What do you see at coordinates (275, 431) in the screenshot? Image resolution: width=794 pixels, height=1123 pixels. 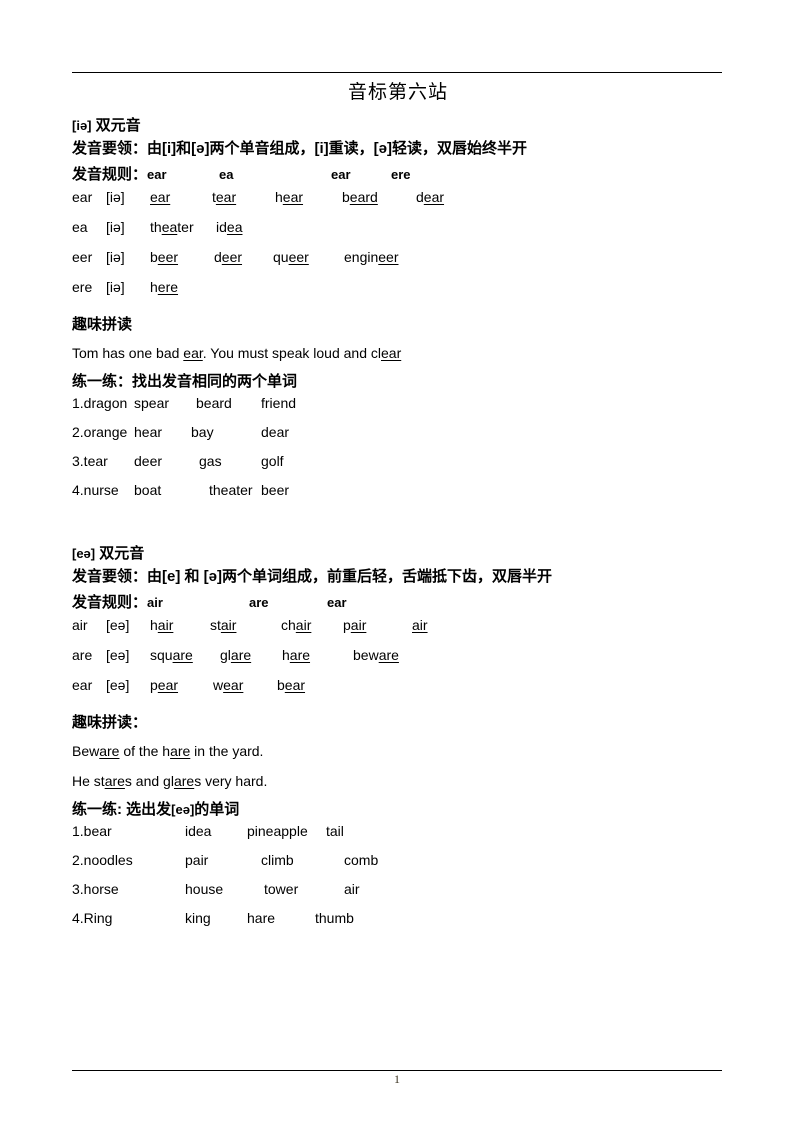 I see `practice-option: dear` at bounding box center [275, 431].